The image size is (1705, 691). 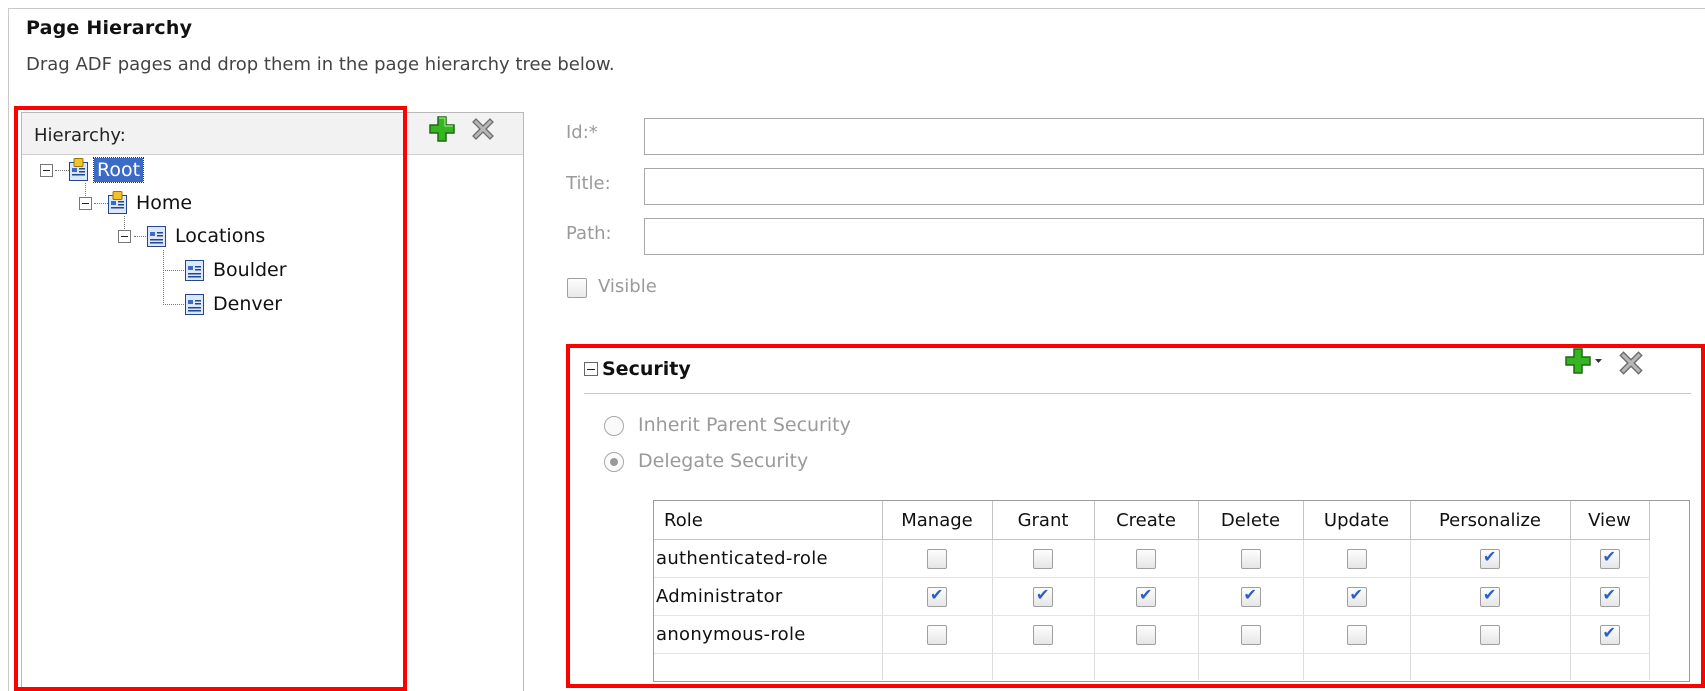 I want to click on role-cell: Administrator, so click(x=768, y=596).